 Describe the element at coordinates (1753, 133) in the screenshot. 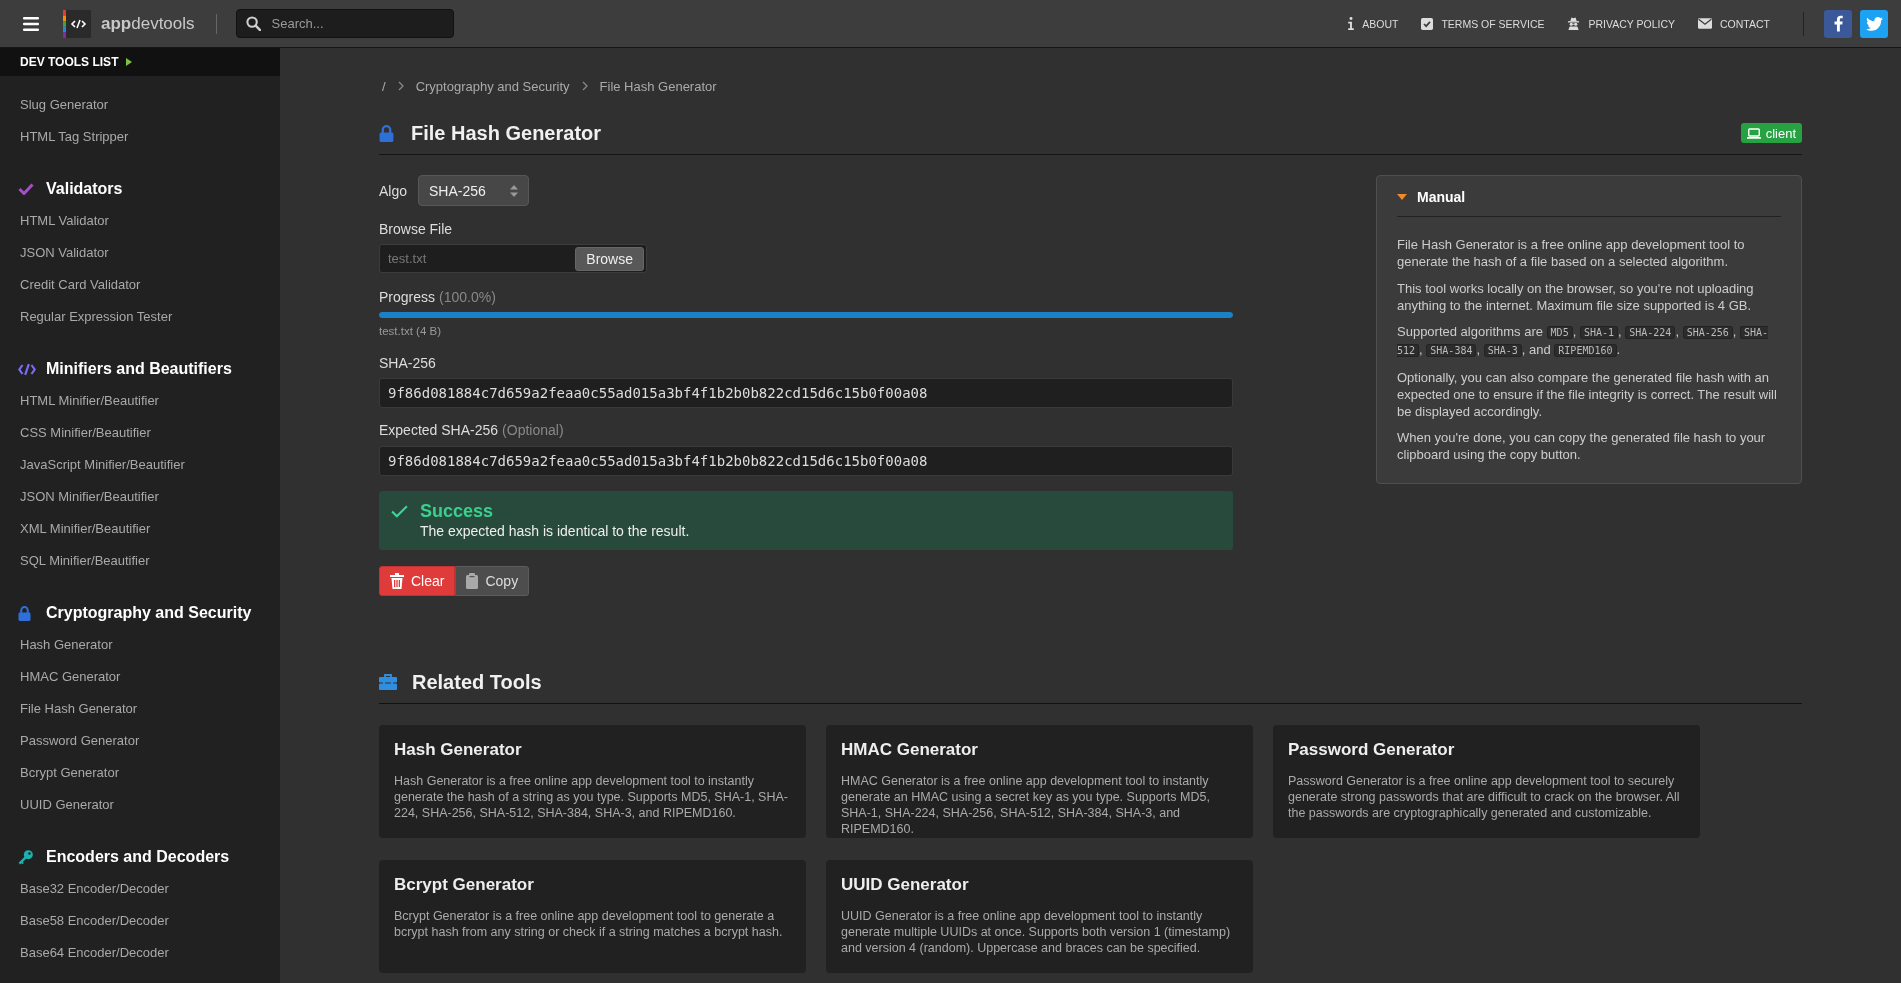

I see `laptop-icon` at that location.